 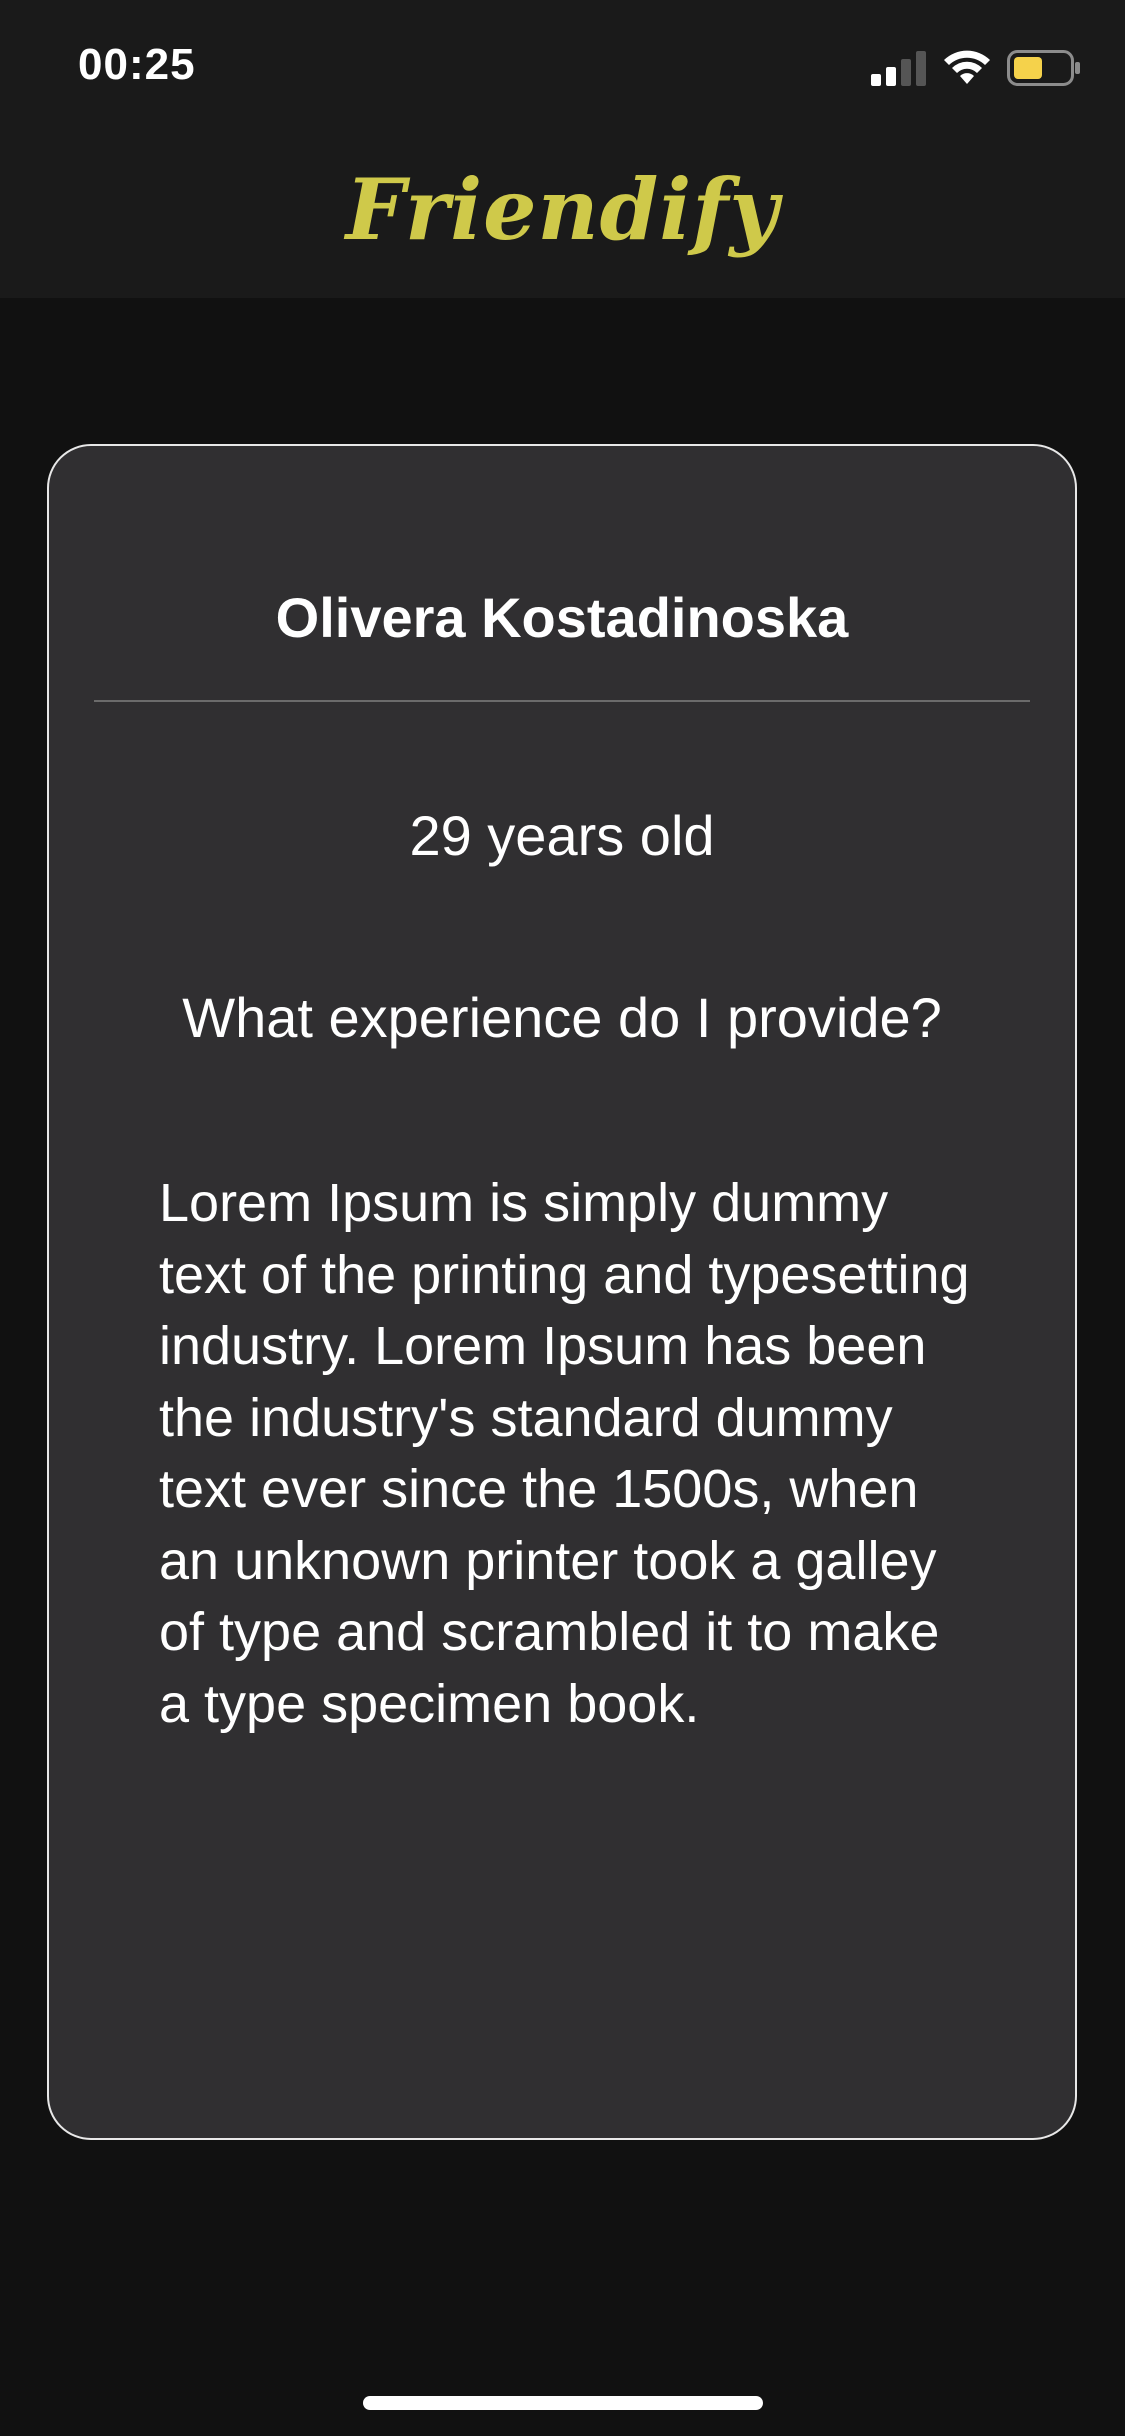 What do you see at coordinates (562, 209) in the screenshot?
I see `app-logo: Friendify` at bounding box center [562, 209].